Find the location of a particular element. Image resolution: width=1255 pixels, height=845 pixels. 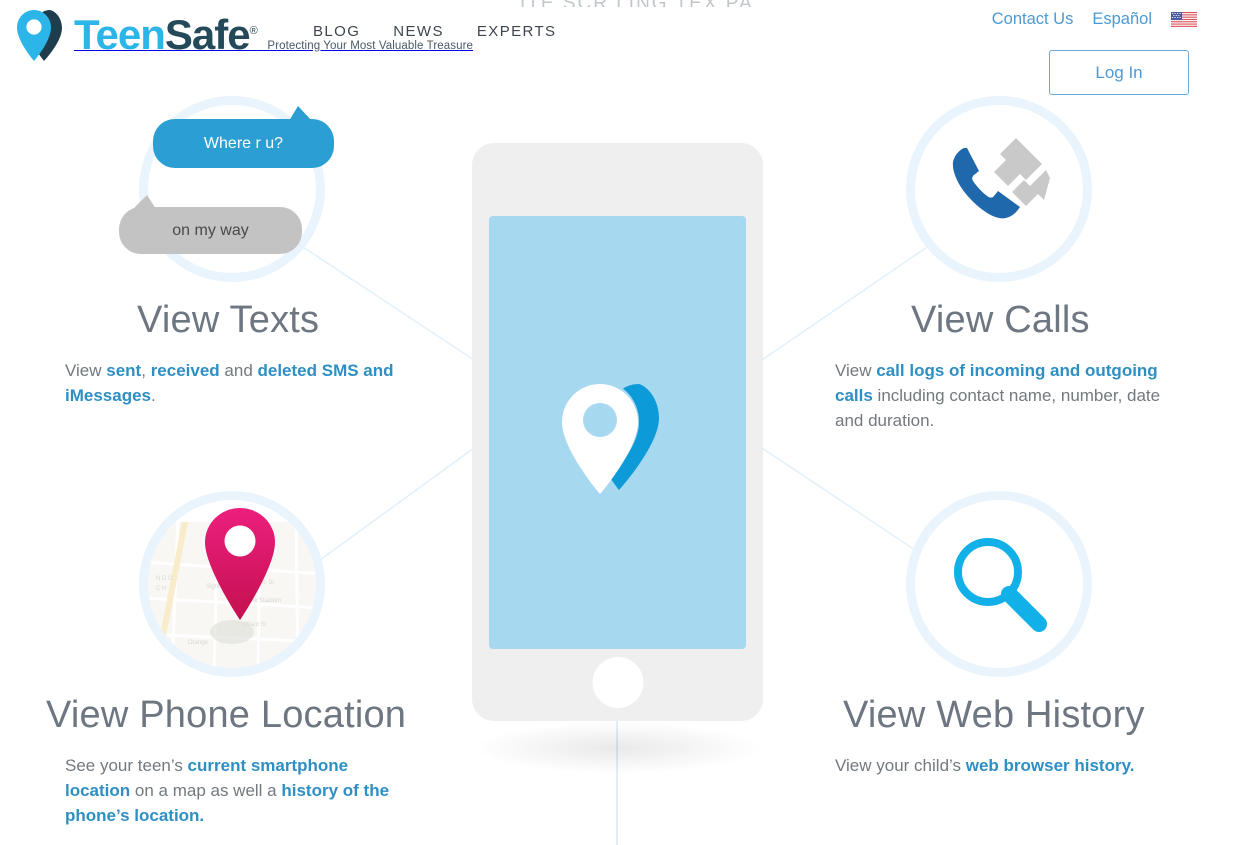

feature-title-texts: View Texts is located at coordinates (228, 320).